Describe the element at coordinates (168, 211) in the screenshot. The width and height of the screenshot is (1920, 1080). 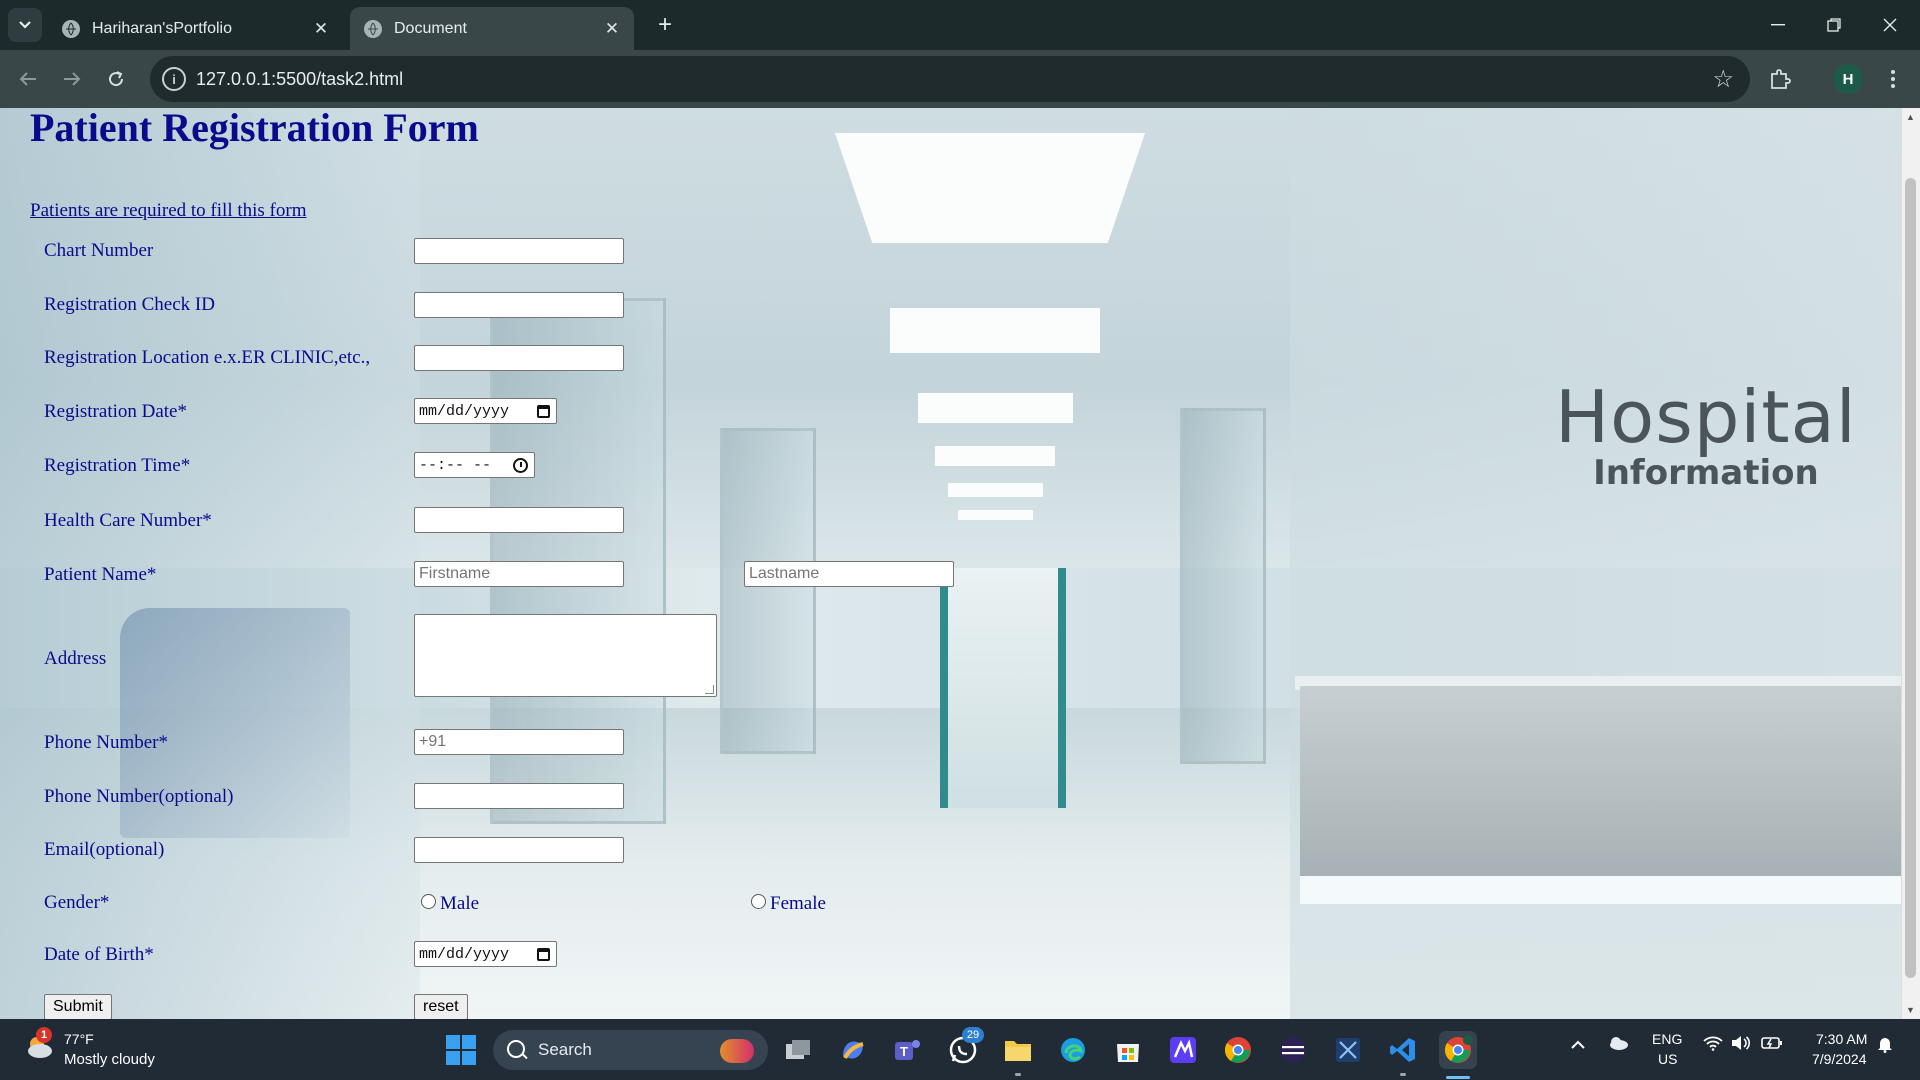
I see `form-note-link: Patients are required to fill this form` at that location.